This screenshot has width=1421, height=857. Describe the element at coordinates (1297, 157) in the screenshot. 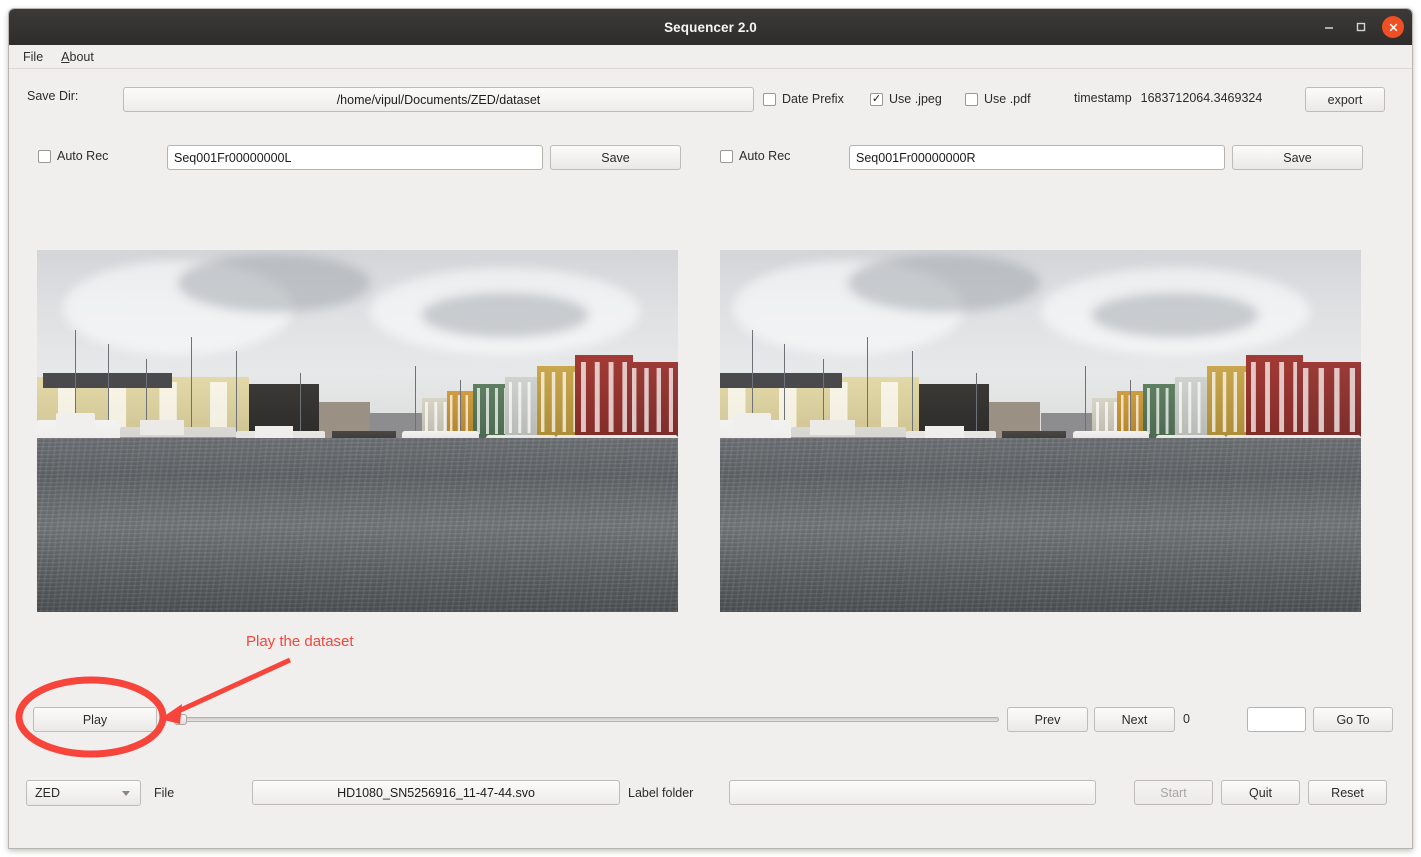

I see `right-save-button: Save` at that location.